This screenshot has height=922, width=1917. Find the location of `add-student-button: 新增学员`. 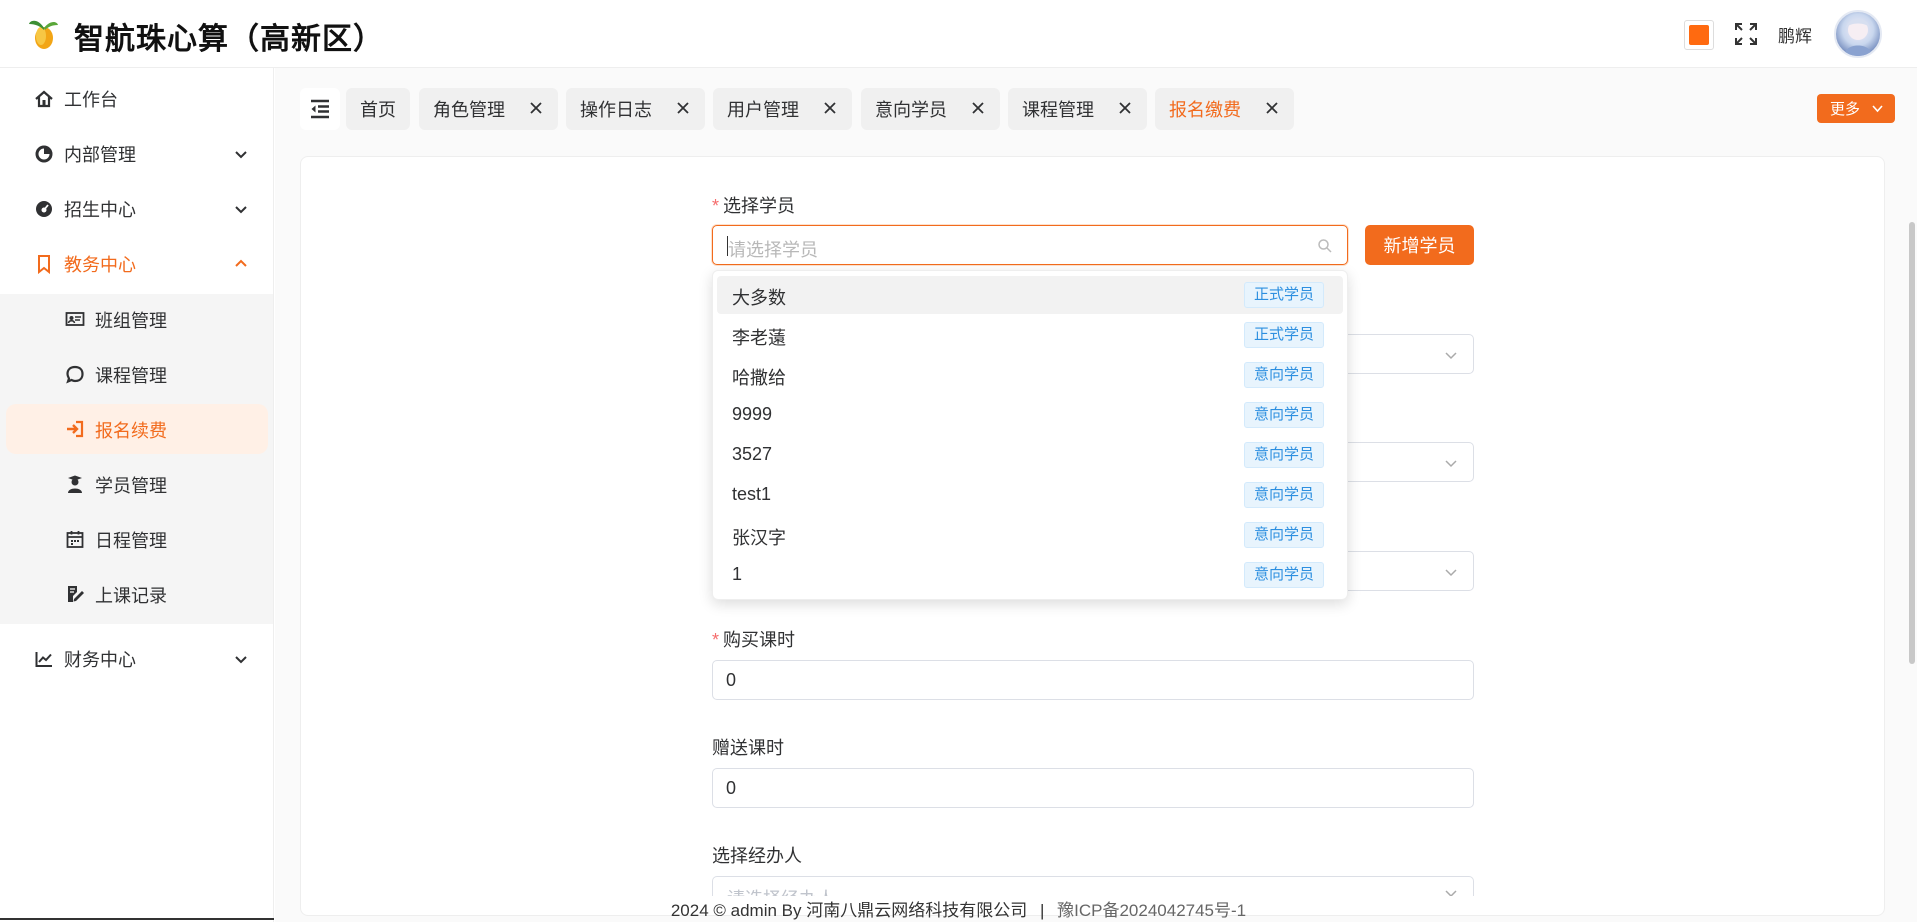

add-student-button: 新增学员 is located at coordinates (1419, 245).